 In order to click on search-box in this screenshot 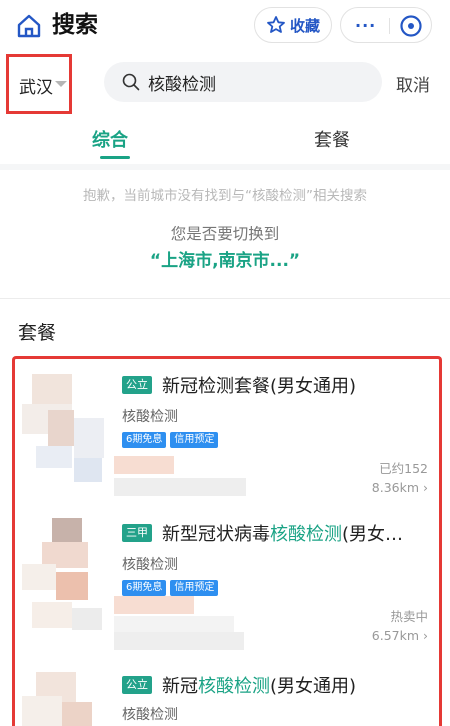, I will do `click(243, 82)`.